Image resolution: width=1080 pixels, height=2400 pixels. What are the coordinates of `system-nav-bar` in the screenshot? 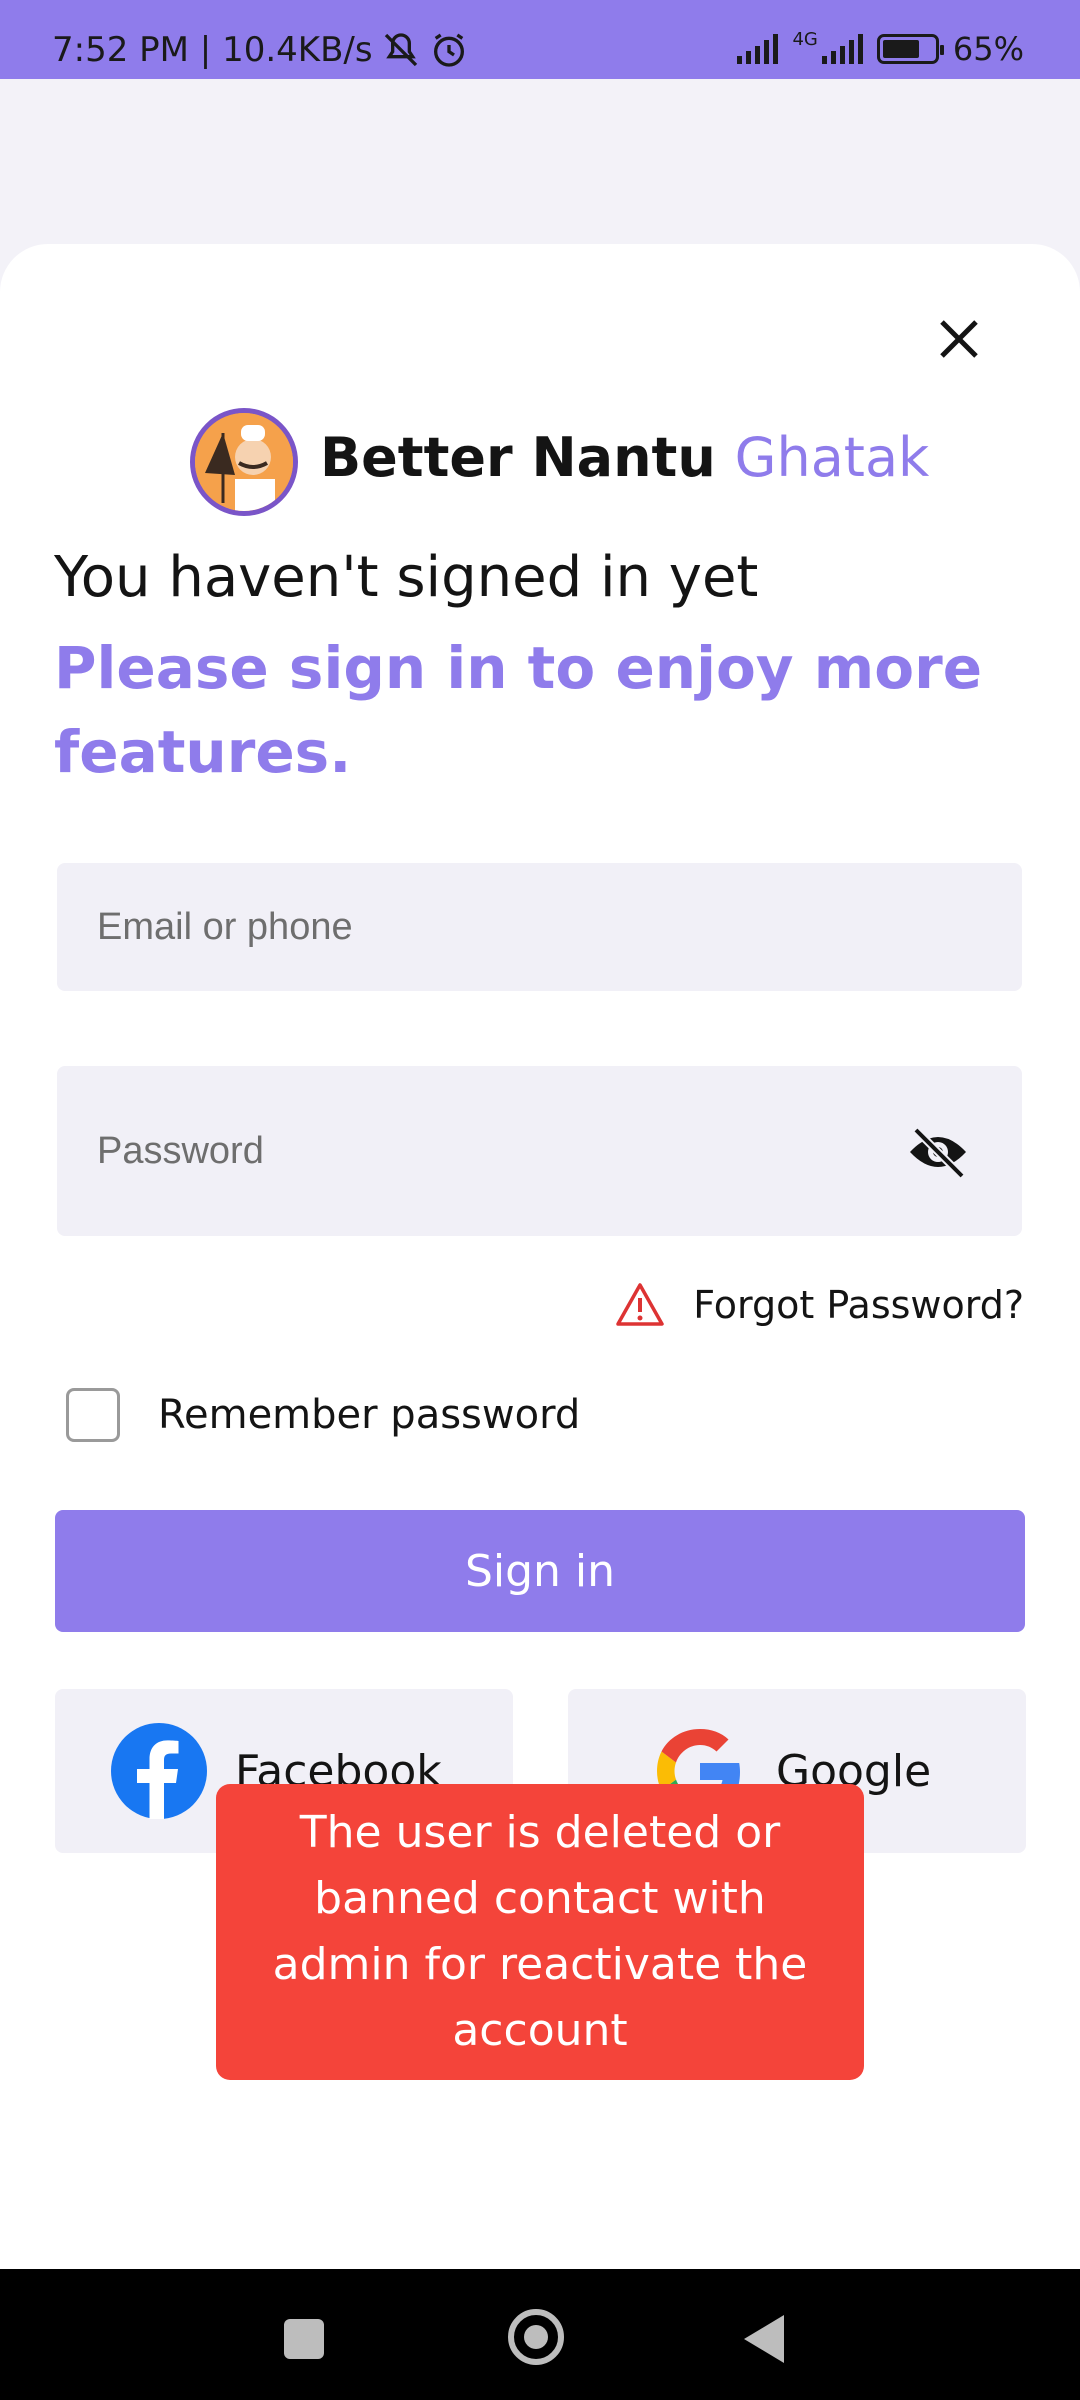 It's located at (540, 2334).